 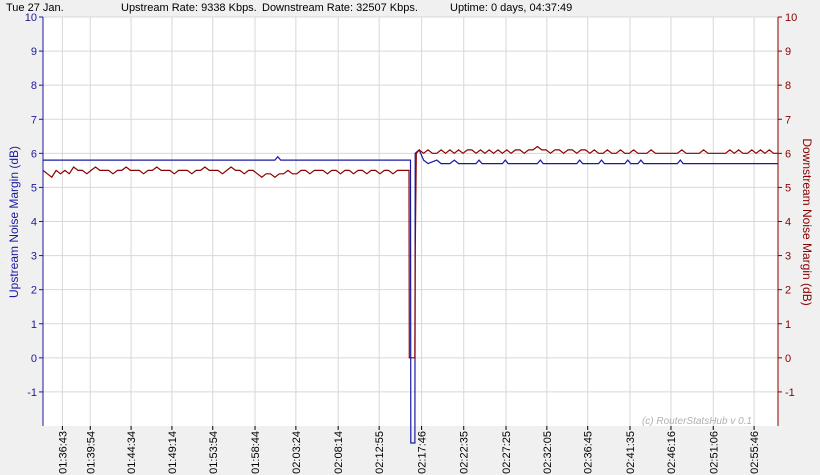 I want to click on x-tick-label: 02:51:06, so click(x=714, y=452).